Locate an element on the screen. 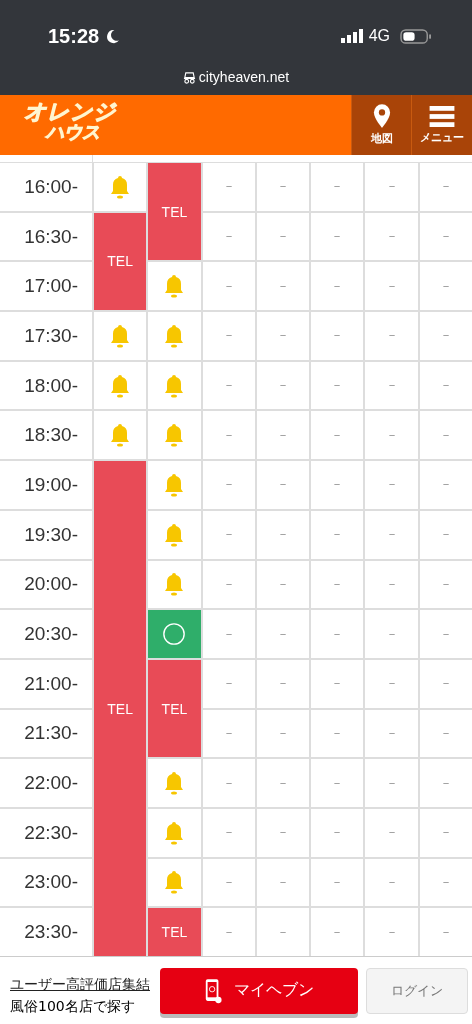  network-label: 4G is located at coordinates (379, 36).